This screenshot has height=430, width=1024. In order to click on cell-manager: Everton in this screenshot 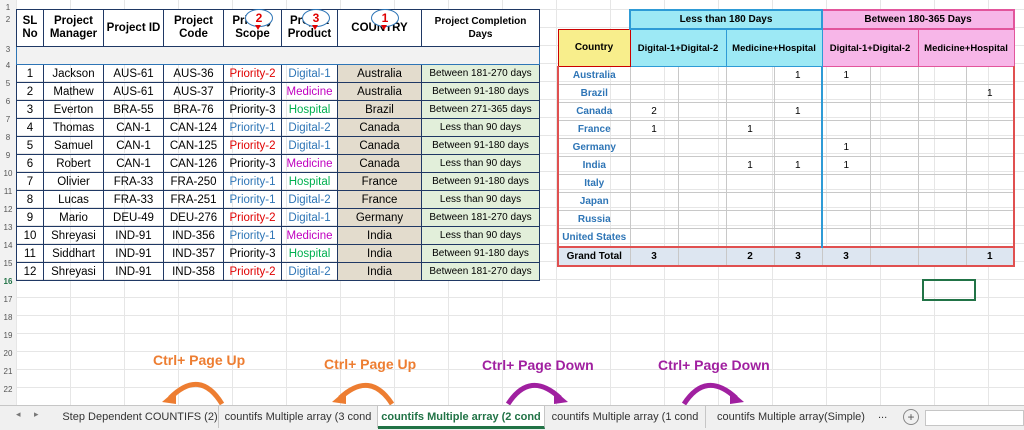, I will do `click(73, 109)`.